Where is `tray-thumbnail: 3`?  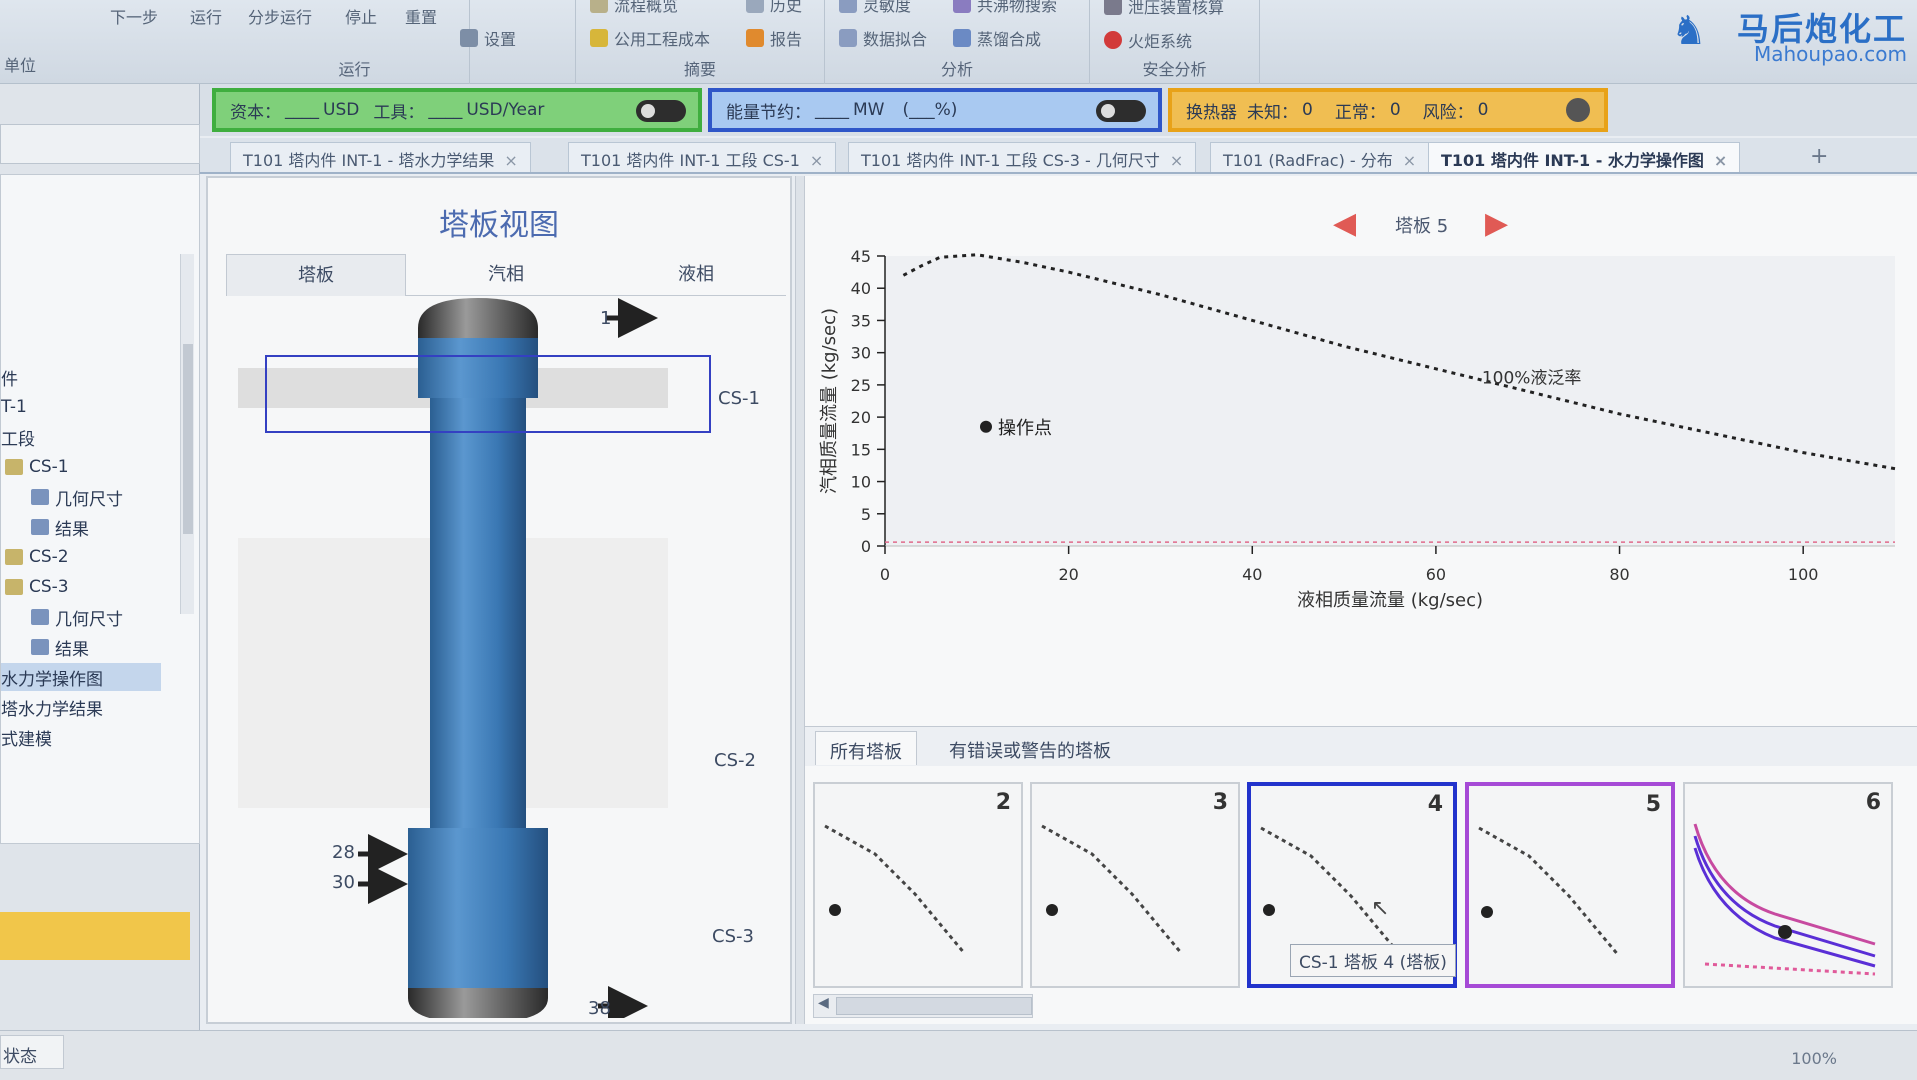 tray-thumbnail: 3 is located at coordinates (1135, 885).